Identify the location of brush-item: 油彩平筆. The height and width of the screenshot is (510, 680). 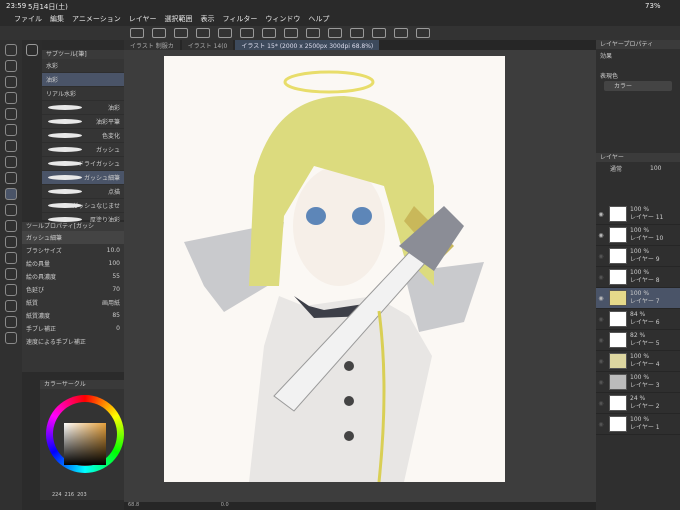
(83, 122).